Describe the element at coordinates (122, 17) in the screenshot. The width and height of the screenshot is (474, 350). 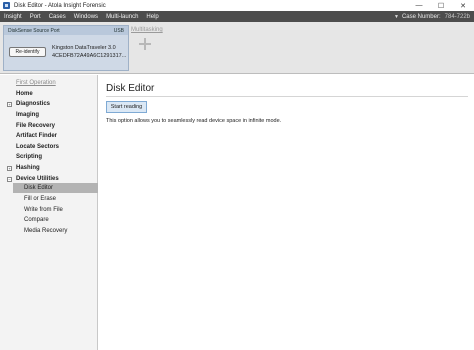
I see `menu-multi-launch: Multi-launch` at that location.